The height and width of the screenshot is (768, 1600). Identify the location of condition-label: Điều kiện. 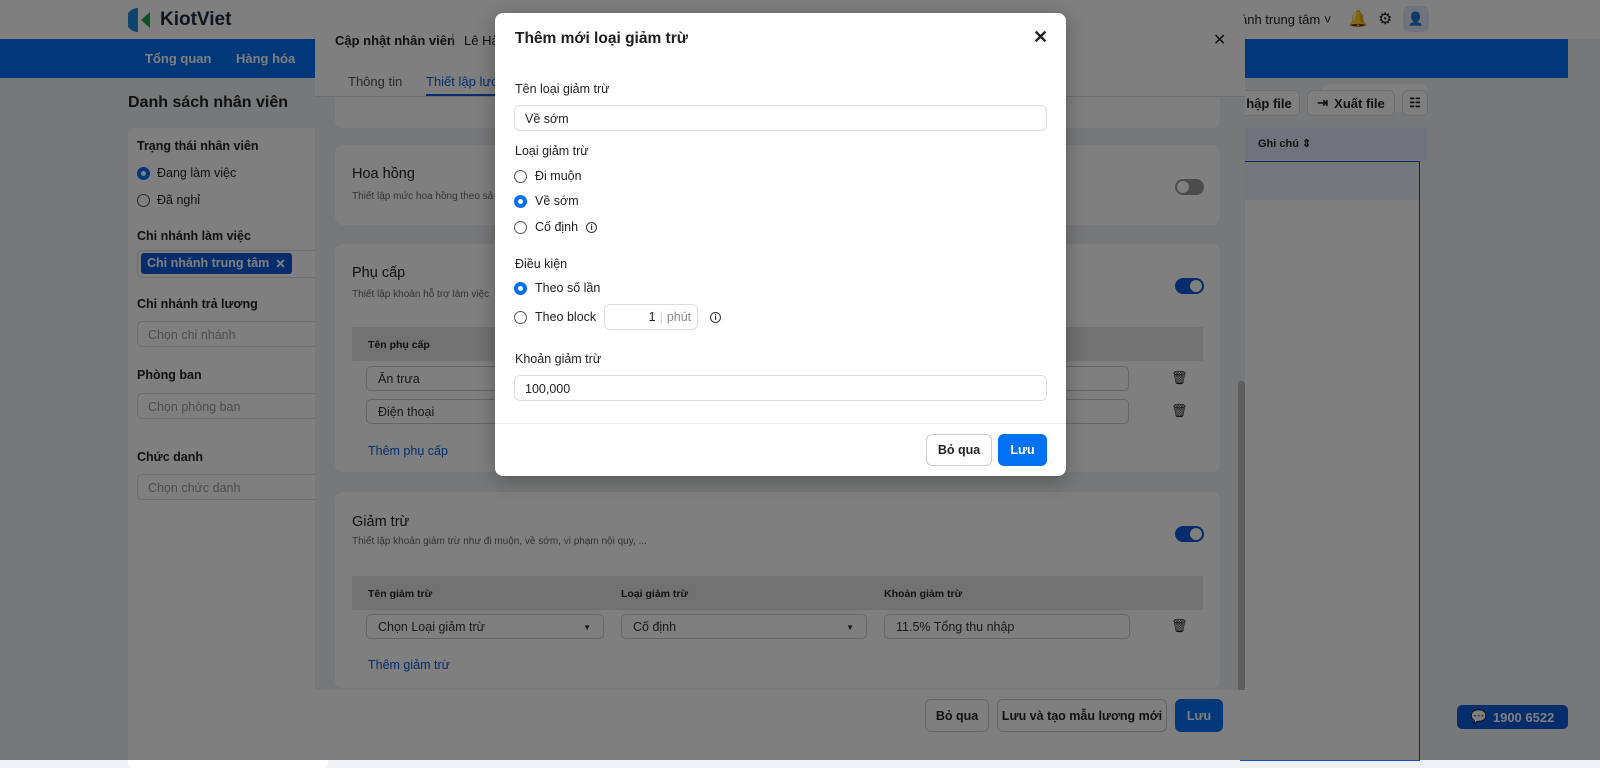
(541, 264).